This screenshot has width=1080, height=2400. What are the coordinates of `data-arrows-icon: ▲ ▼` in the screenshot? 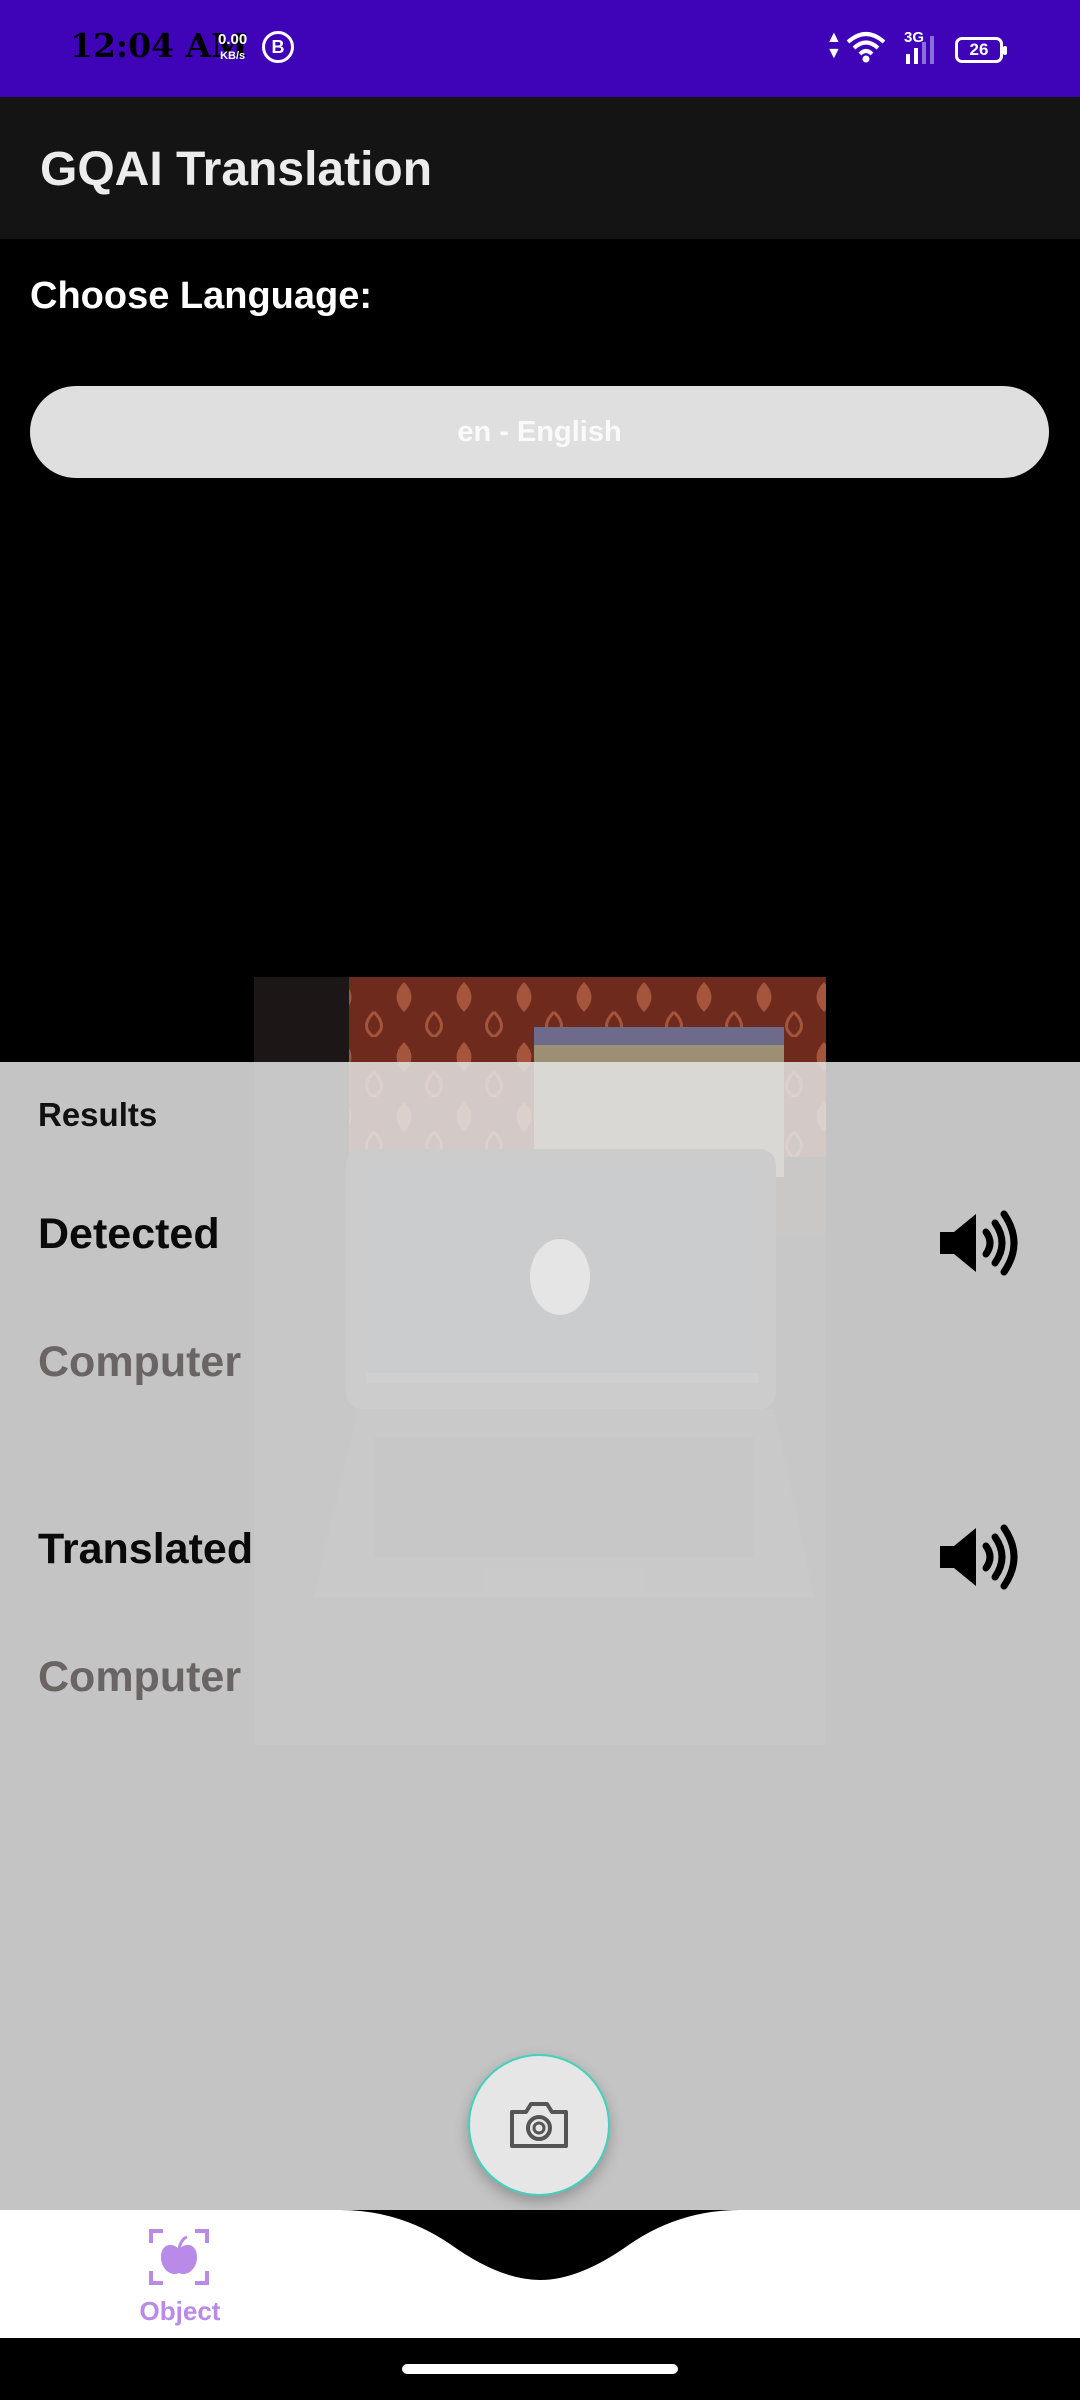 It's located at (834, 45).